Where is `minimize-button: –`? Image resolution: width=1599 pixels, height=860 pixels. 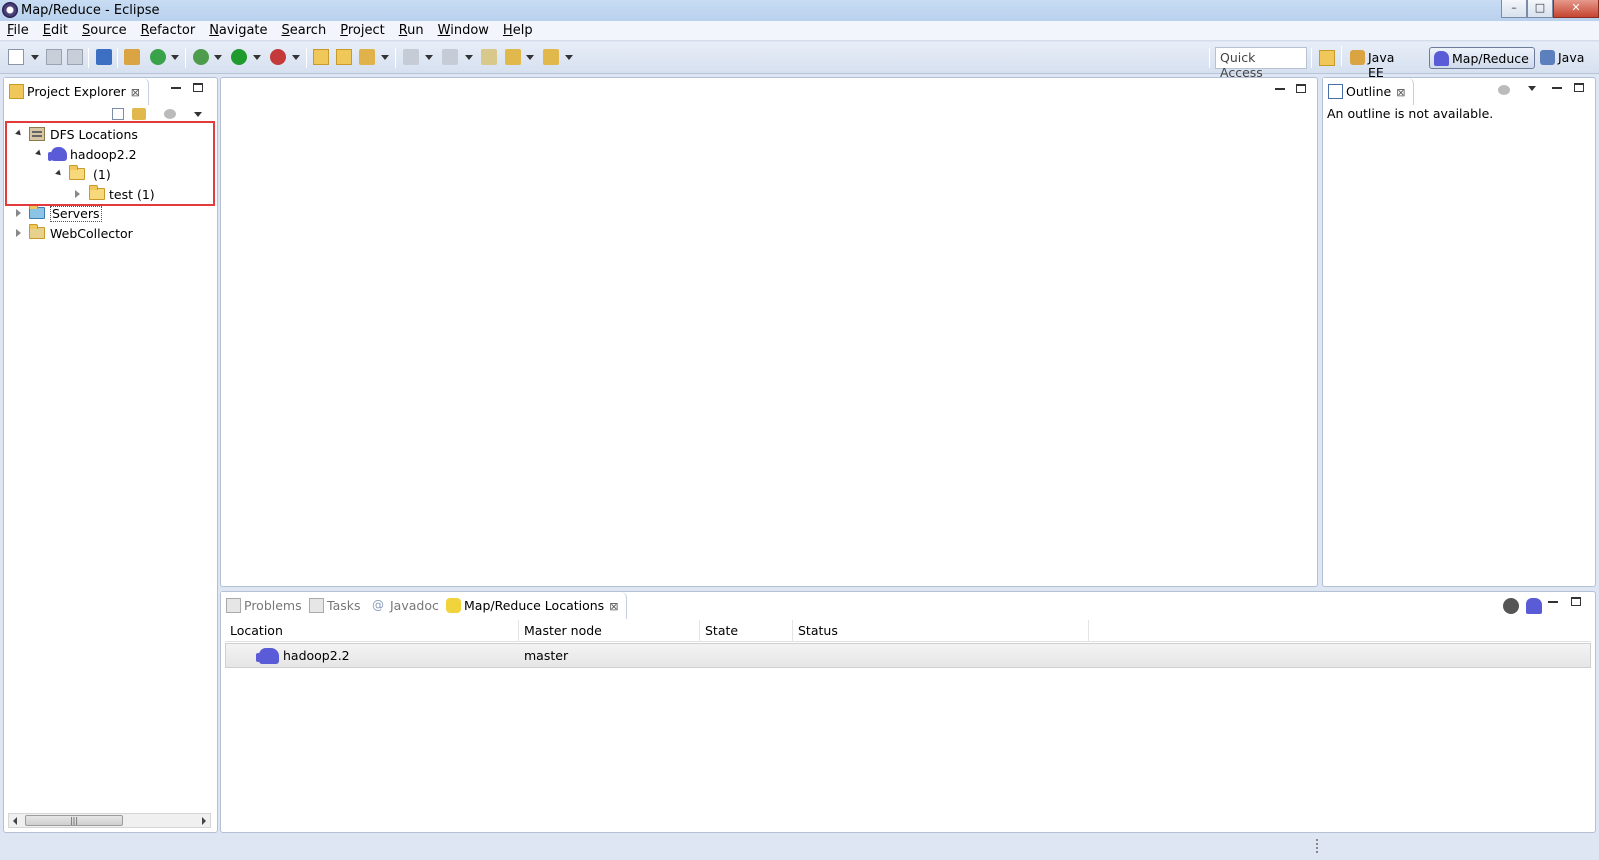 minimize-button: – is located at coordinates (1514, 9).